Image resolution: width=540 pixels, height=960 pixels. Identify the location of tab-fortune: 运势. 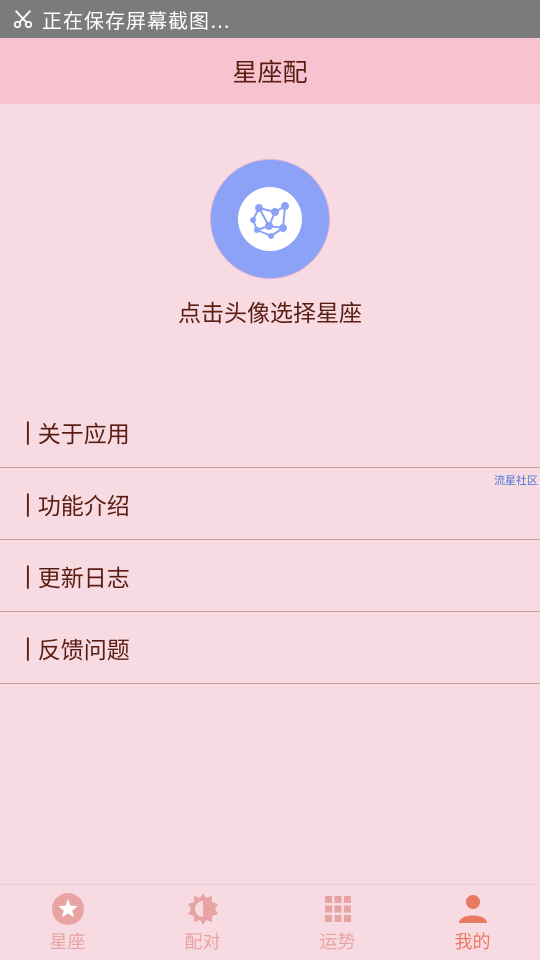
(337, 922).